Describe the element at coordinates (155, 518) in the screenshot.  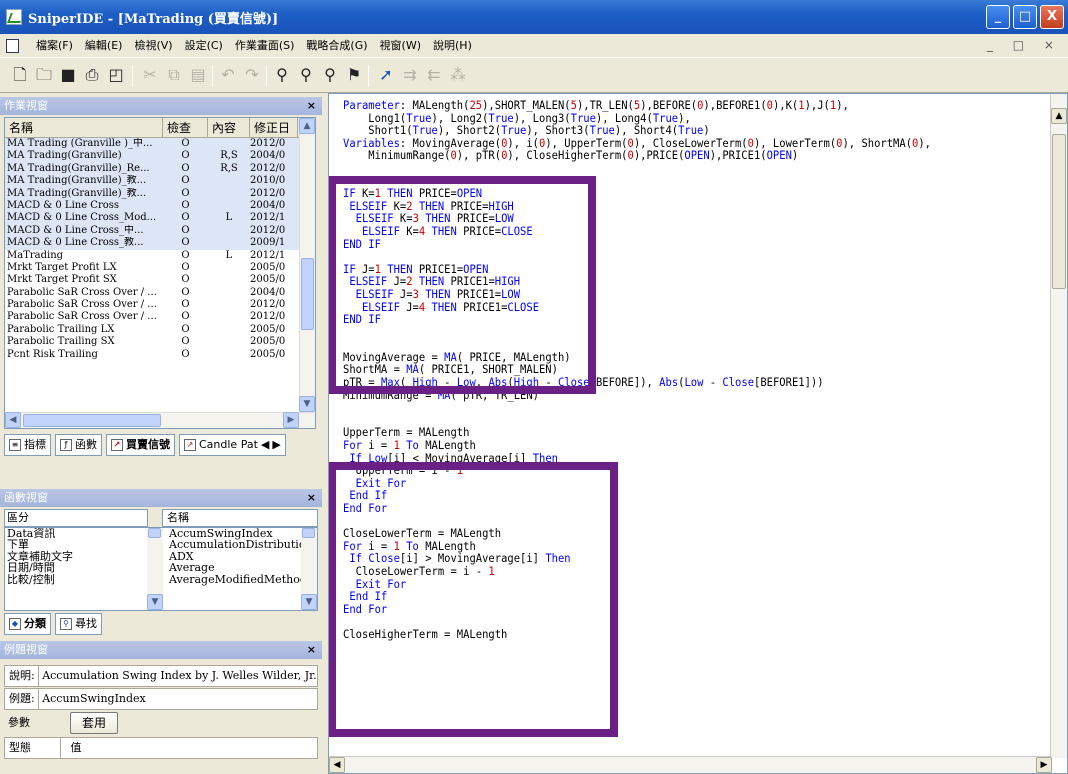
I see `category-scroll-up-icon` at that location.